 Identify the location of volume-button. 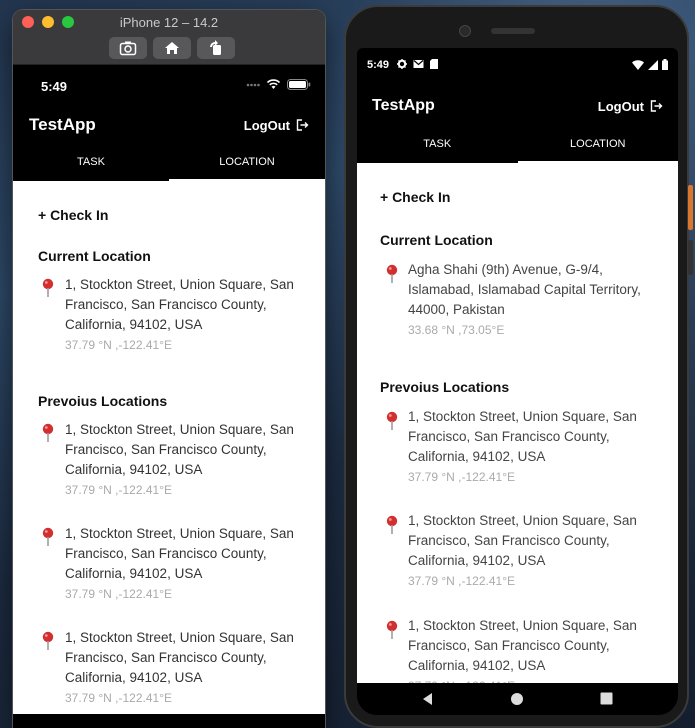
(690, 257).